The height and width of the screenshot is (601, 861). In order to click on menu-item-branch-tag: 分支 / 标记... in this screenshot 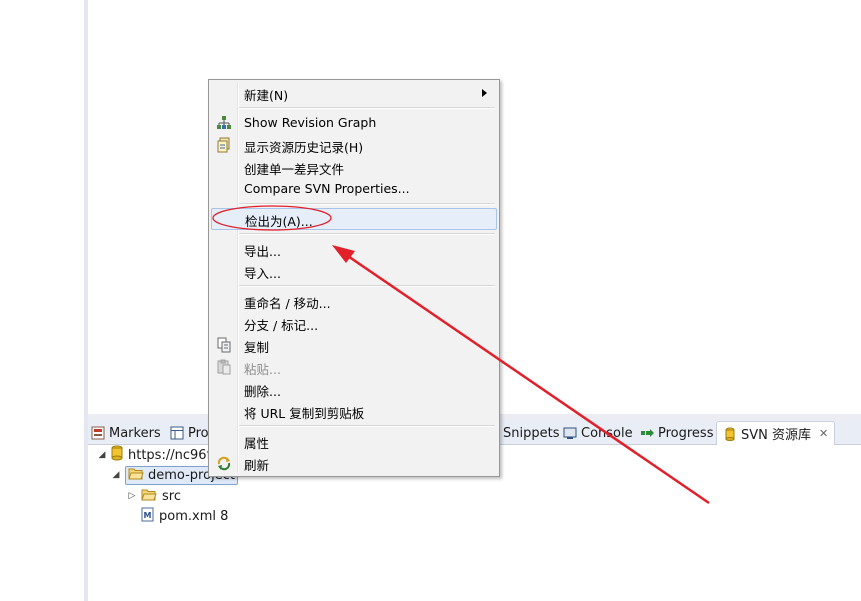, I will do `click(354, 323)`.